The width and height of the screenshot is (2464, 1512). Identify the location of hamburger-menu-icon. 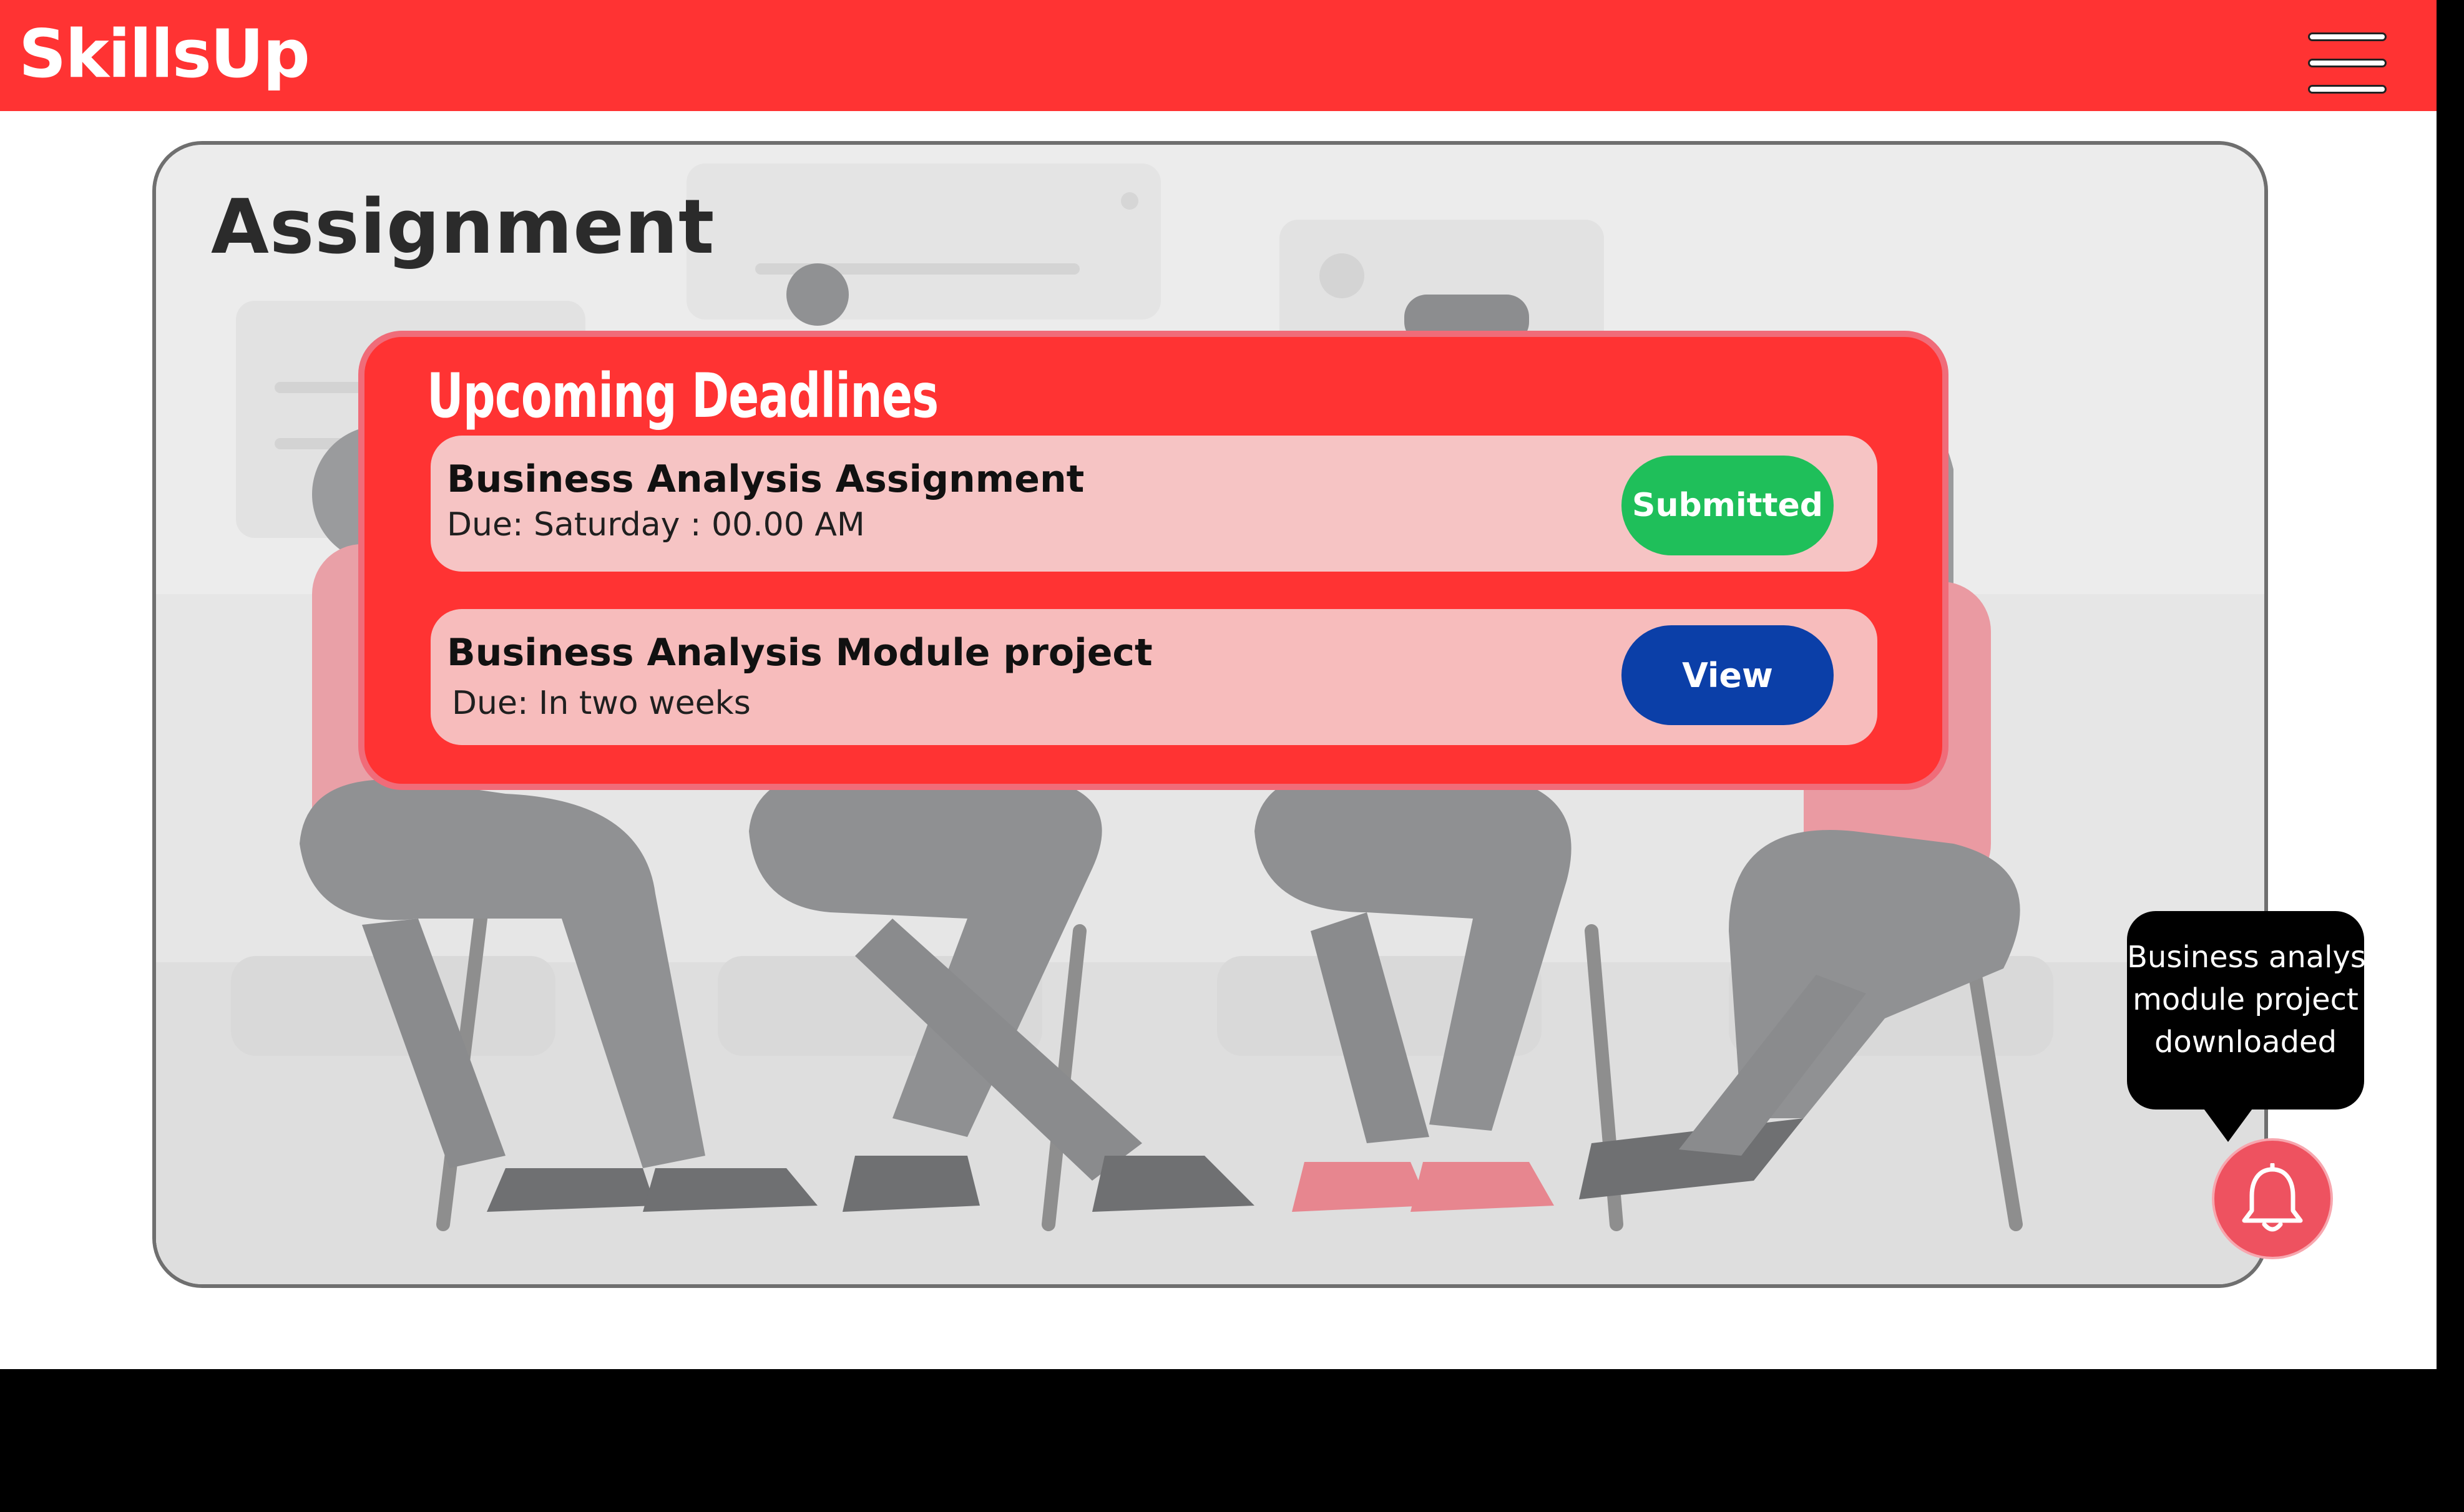
(2347, 63).